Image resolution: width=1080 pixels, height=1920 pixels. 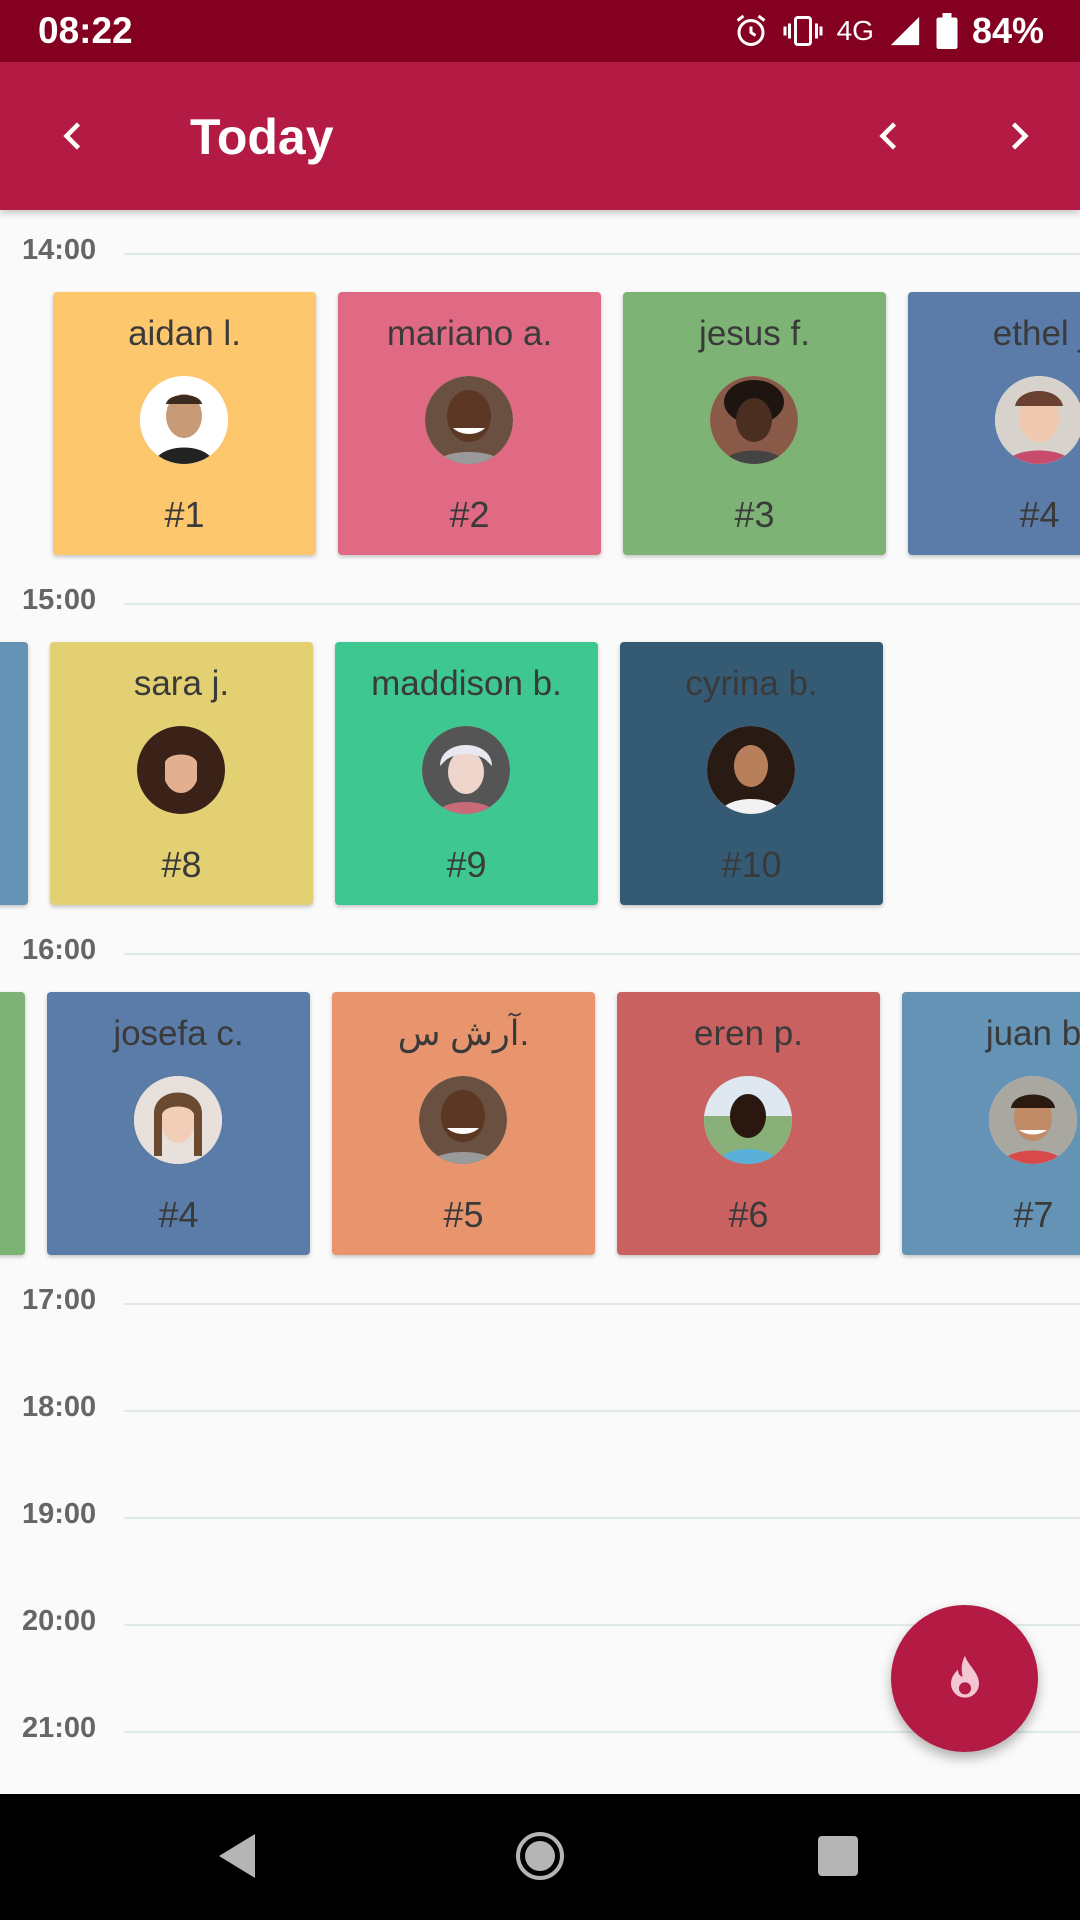 I want to click on hour-row-19: 19:00, so click(x=540, y=1518).